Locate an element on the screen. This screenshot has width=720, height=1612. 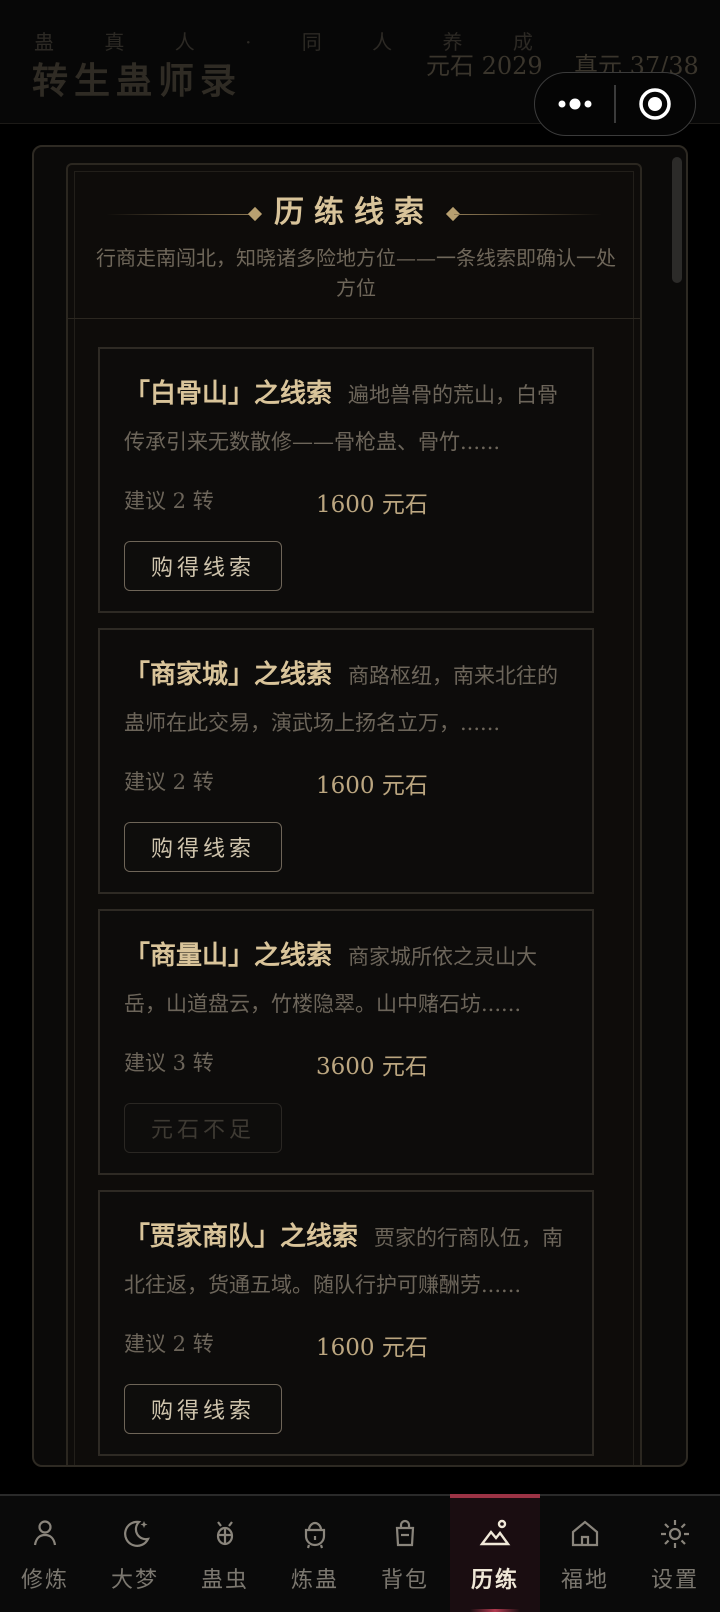
gear-icon is located at coordinates (675, 1534).